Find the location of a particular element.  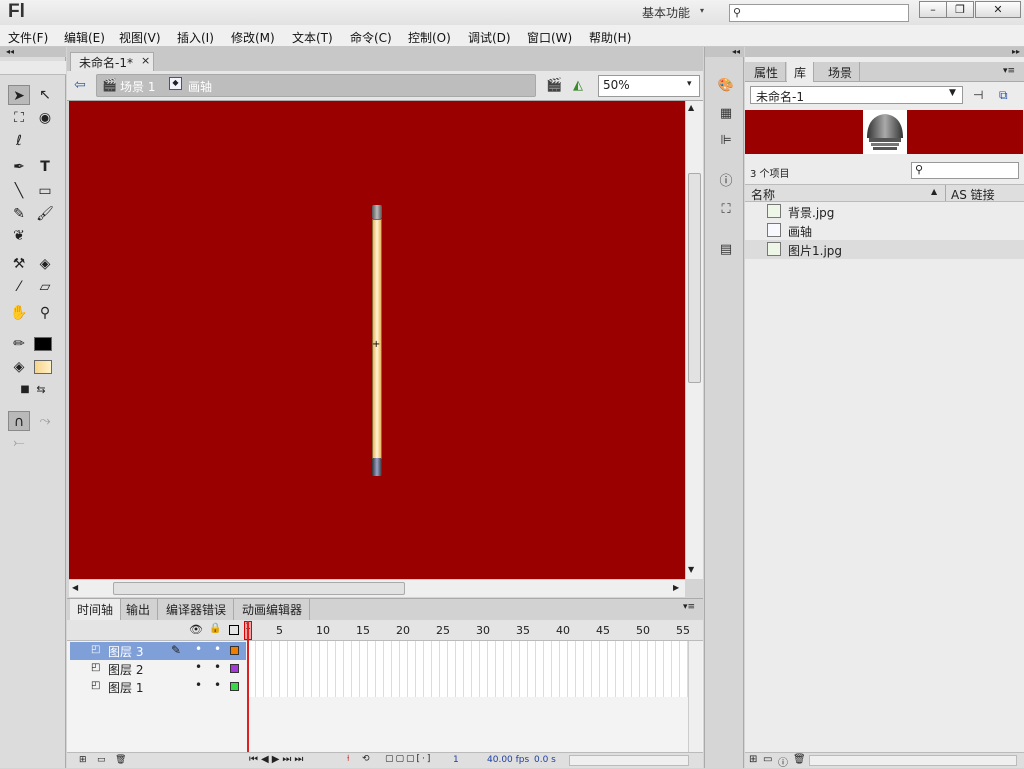

library-item: 画轴 is located at coordinates (884, 230).